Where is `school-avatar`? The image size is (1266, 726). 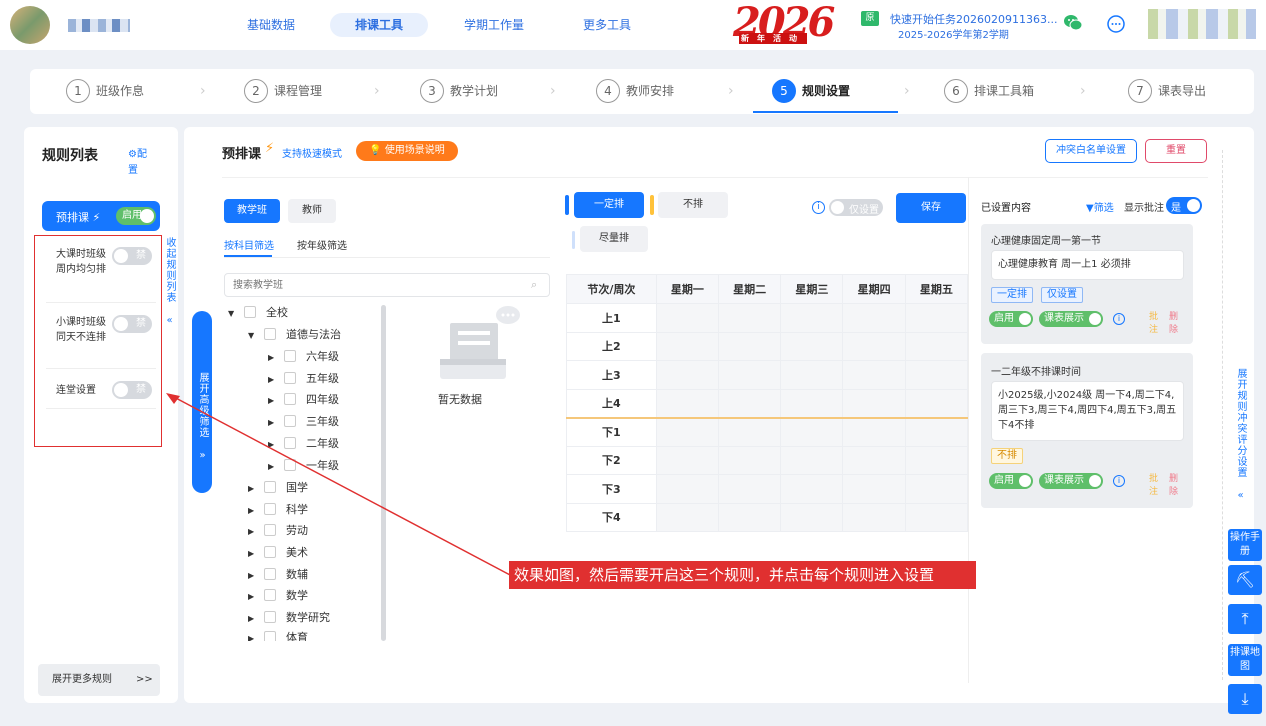 school-avatar is located at coordinates (30, 25).